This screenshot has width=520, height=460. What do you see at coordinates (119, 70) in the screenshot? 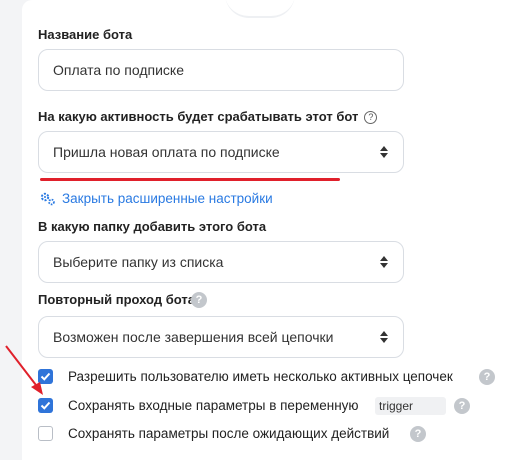
I see `bot-name-value: Оплата по подписке` at bounding box center [119, 70].